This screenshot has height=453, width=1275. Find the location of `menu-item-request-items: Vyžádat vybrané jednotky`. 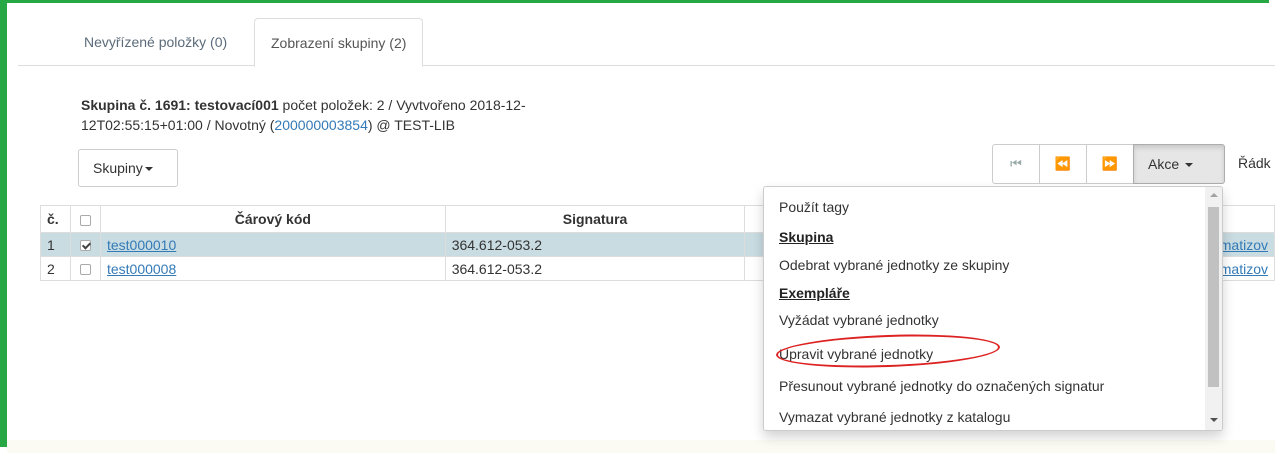

menu-item-request-items: Vyžádat vybrané jednotky is located at coordinates (859, 320).